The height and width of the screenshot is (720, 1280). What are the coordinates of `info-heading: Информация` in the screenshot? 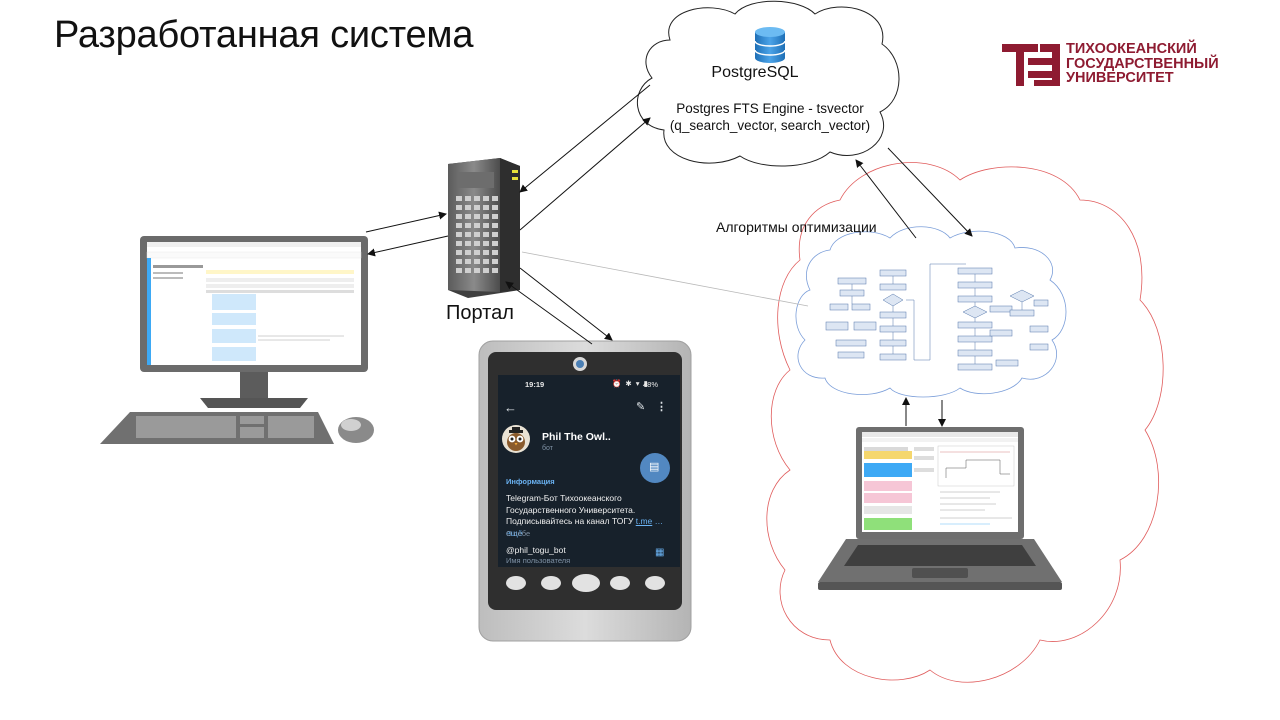 It's located at (530, 481).